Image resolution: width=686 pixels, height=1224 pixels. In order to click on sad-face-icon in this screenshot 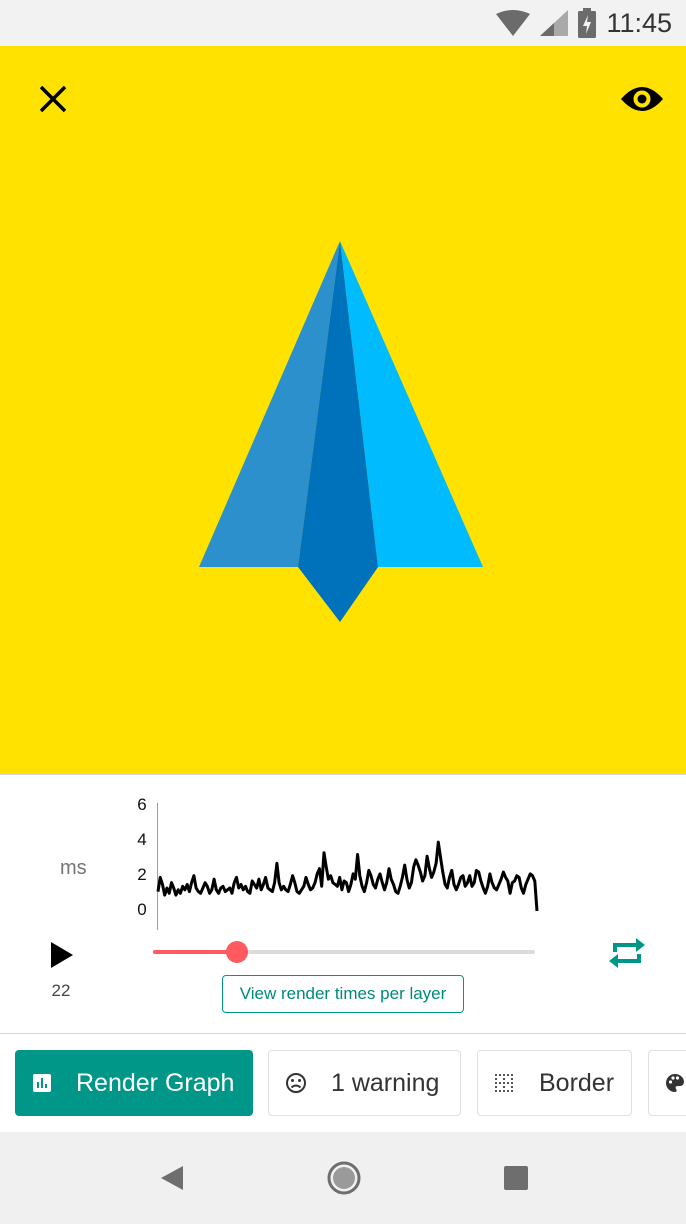, I will do `click(296, 1083)`.